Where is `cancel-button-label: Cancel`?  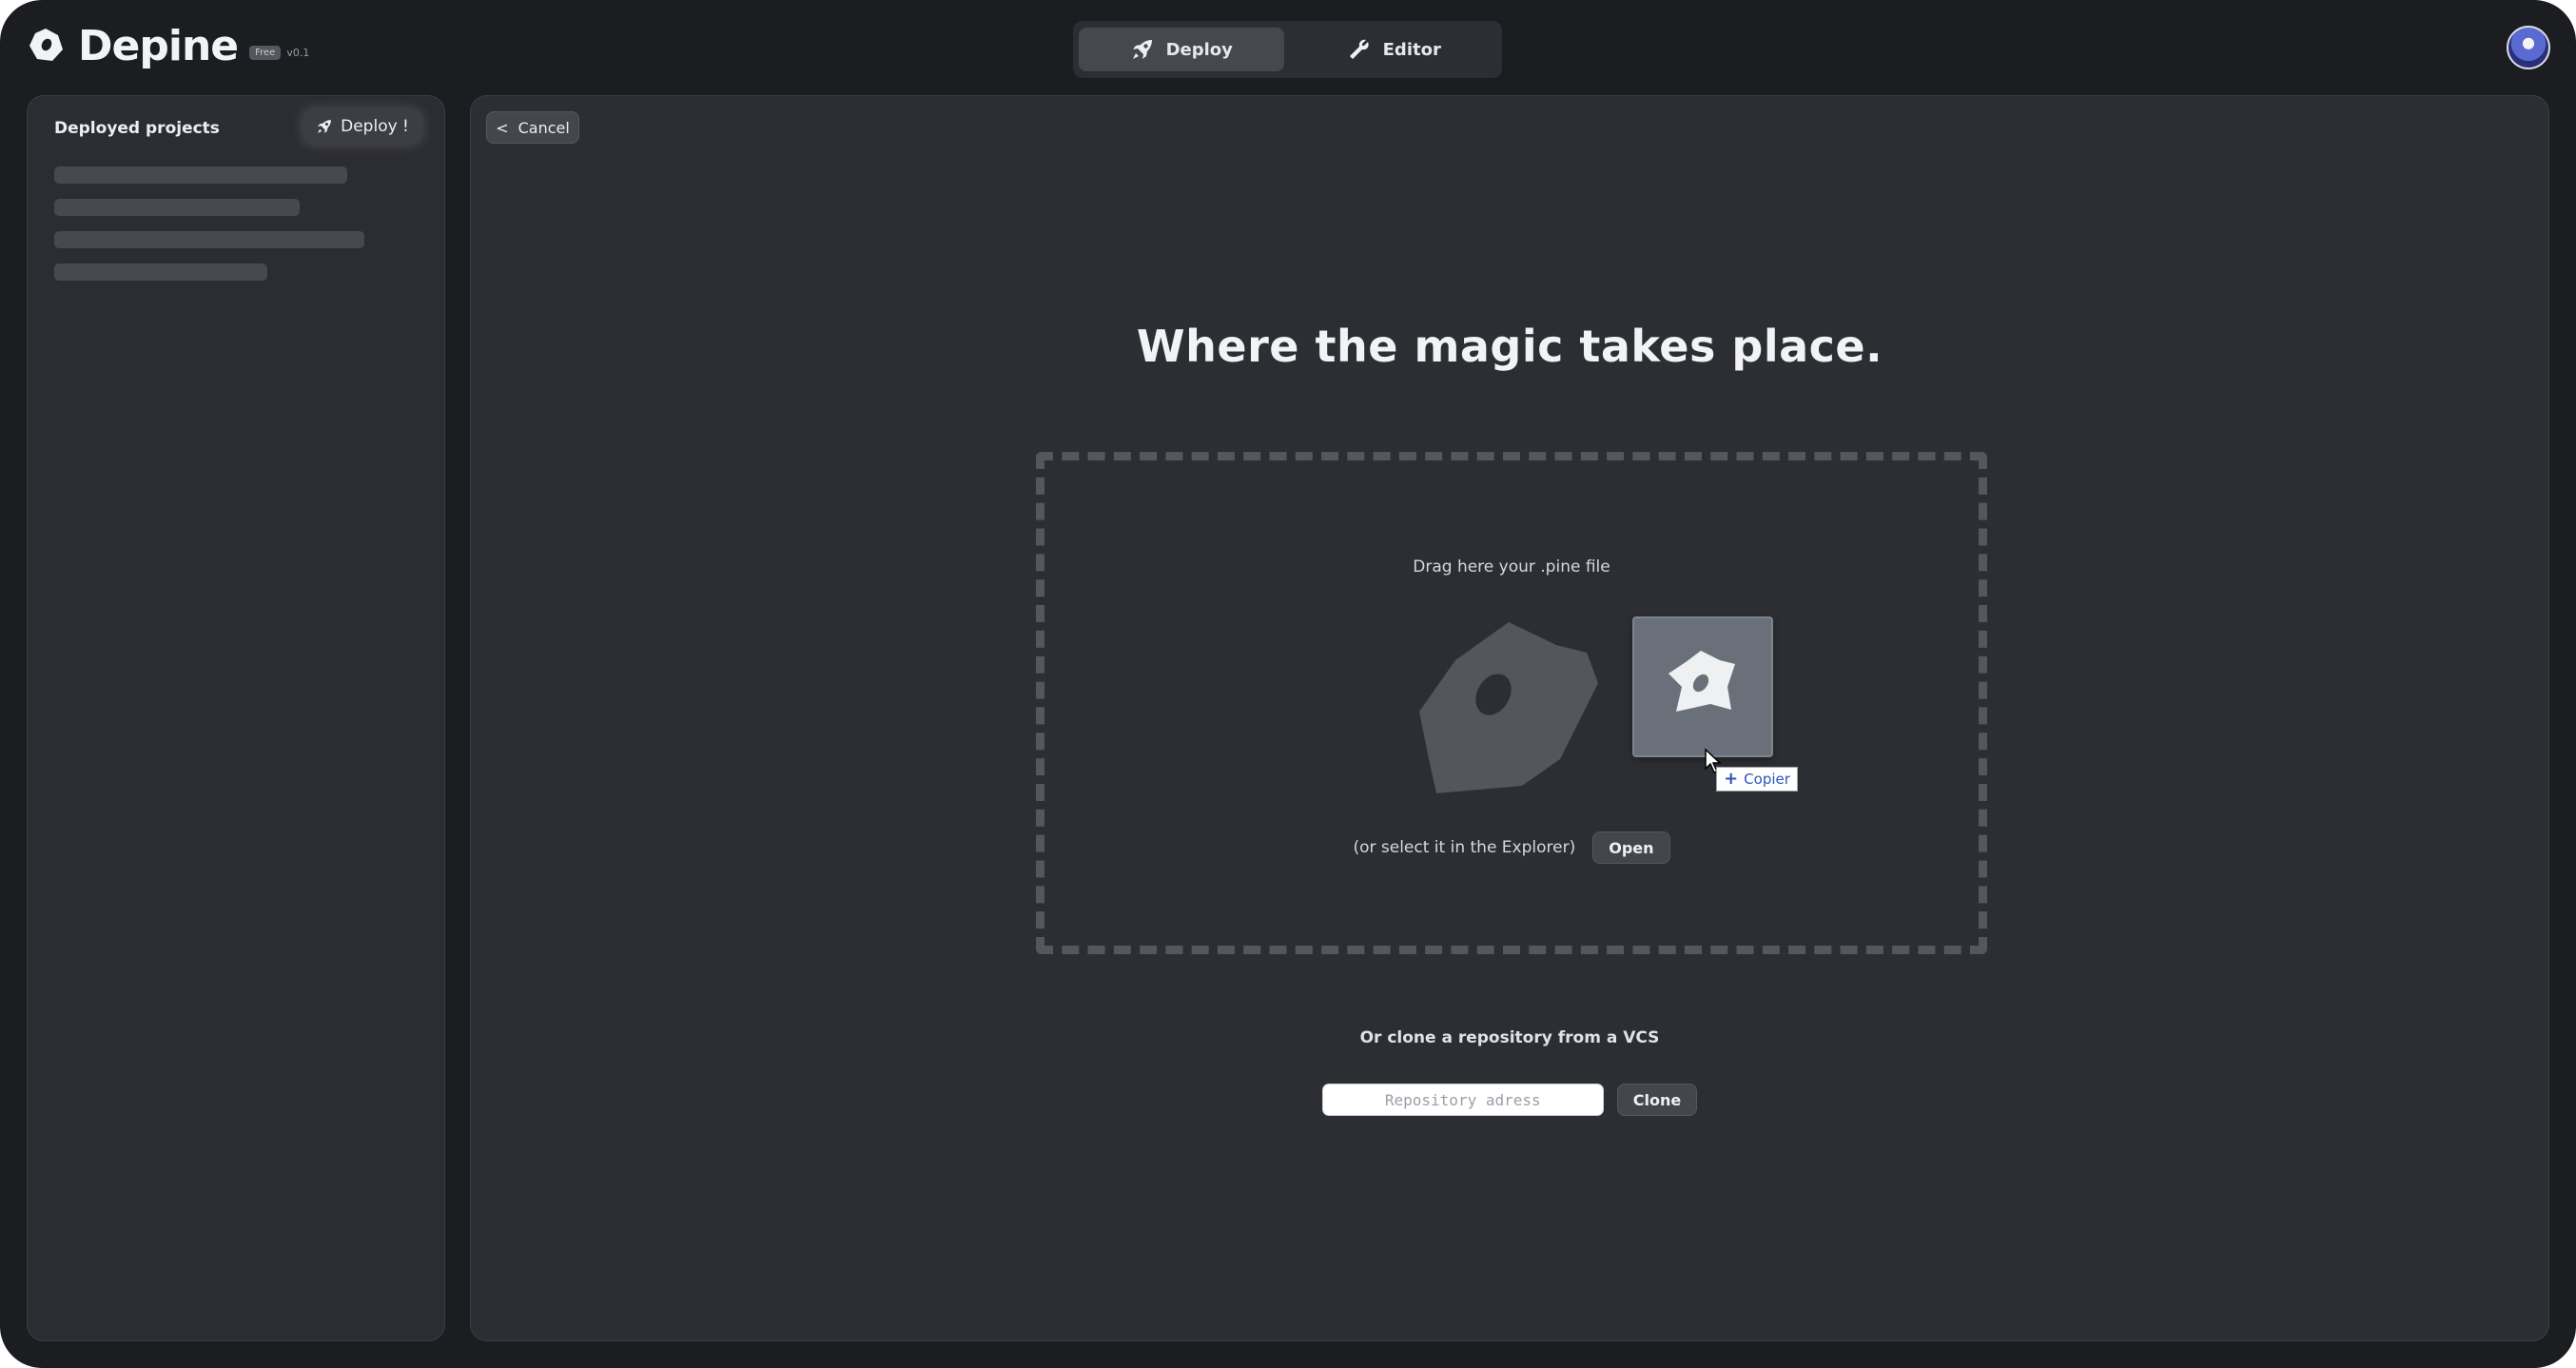
cancel-button-label: Cancel is located at coordinates (544, 127).